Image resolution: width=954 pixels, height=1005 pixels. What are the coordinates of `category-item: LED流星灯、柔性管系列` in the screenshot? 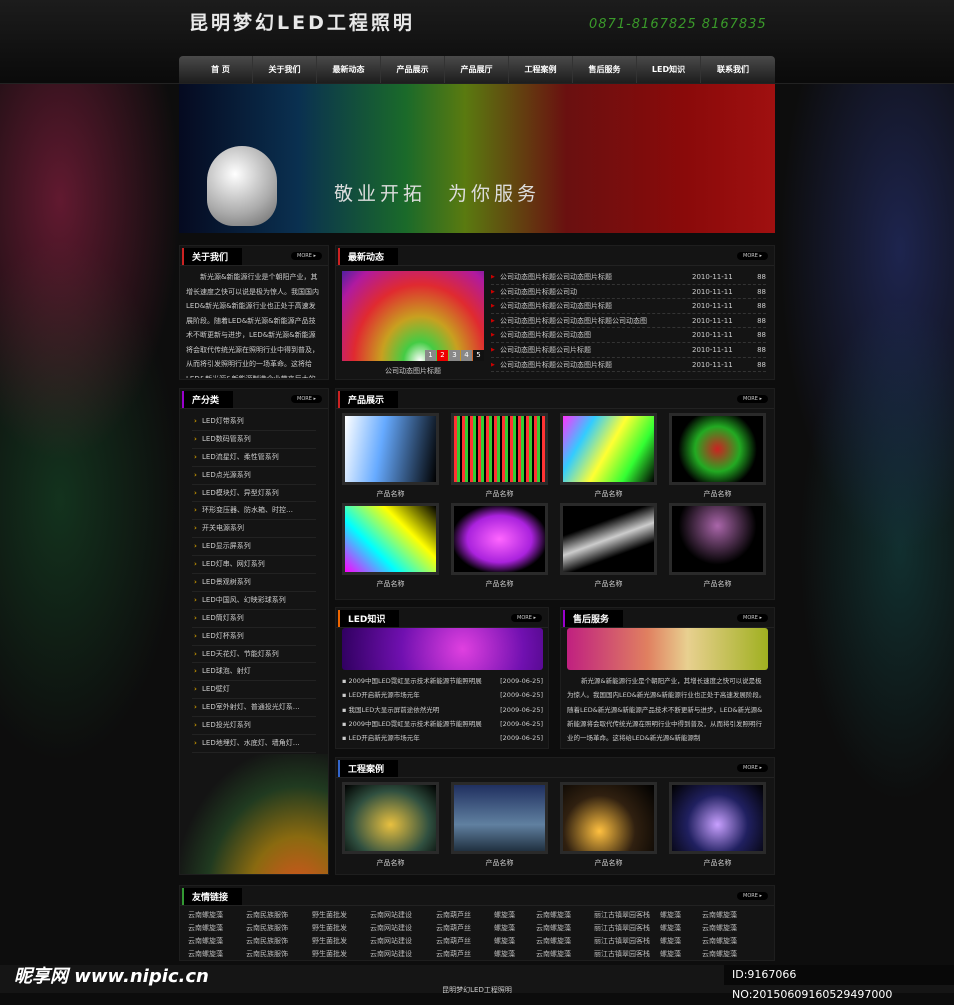 It's located at (254, 458).